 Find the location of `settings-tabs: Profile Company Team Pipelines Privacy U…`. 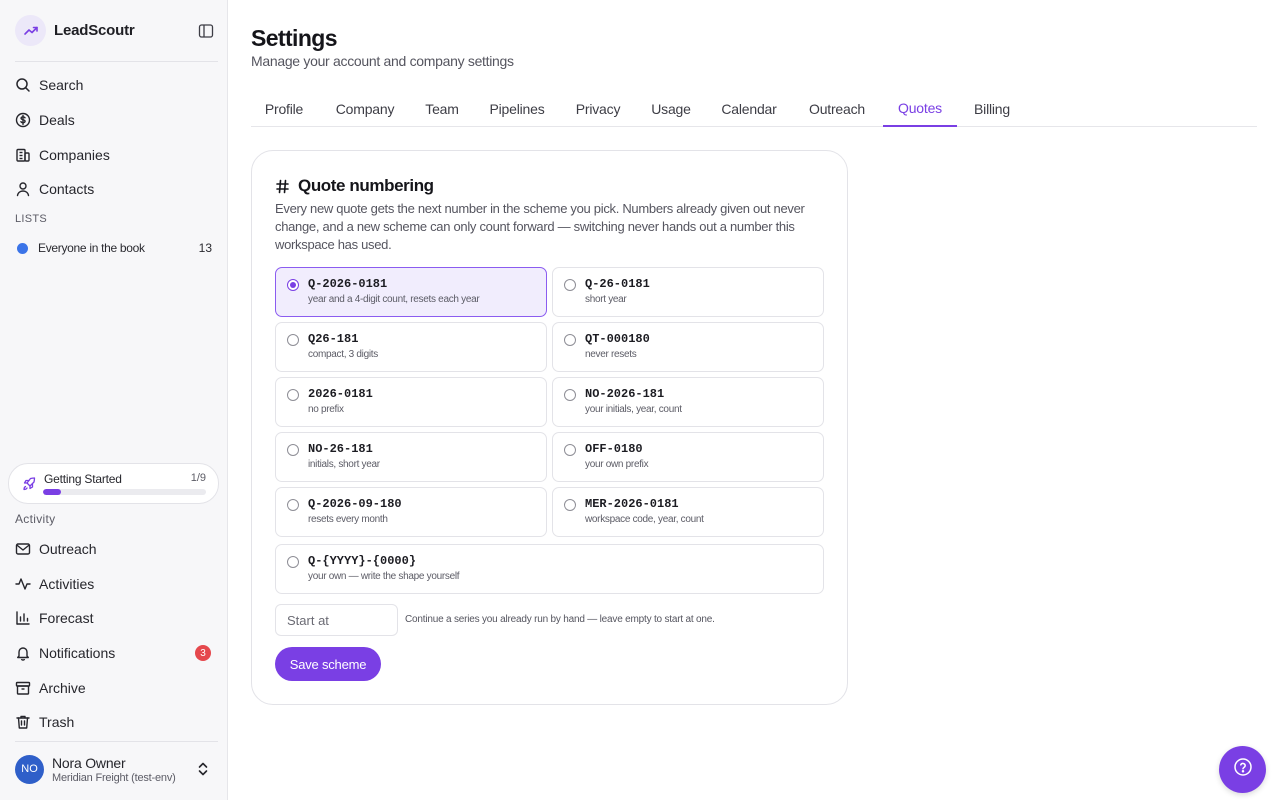

settings-tabs: Profile Company Team Pipelines Privacy U… is located at coordinates (754, 109).